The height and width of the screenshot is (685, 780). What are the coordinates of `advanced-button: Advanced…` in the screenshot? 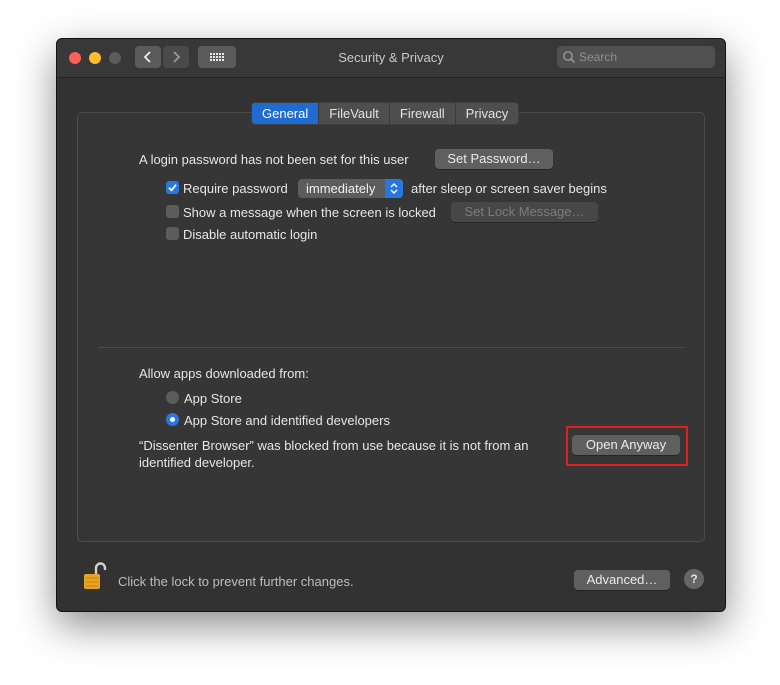 It's located at (622, 580).